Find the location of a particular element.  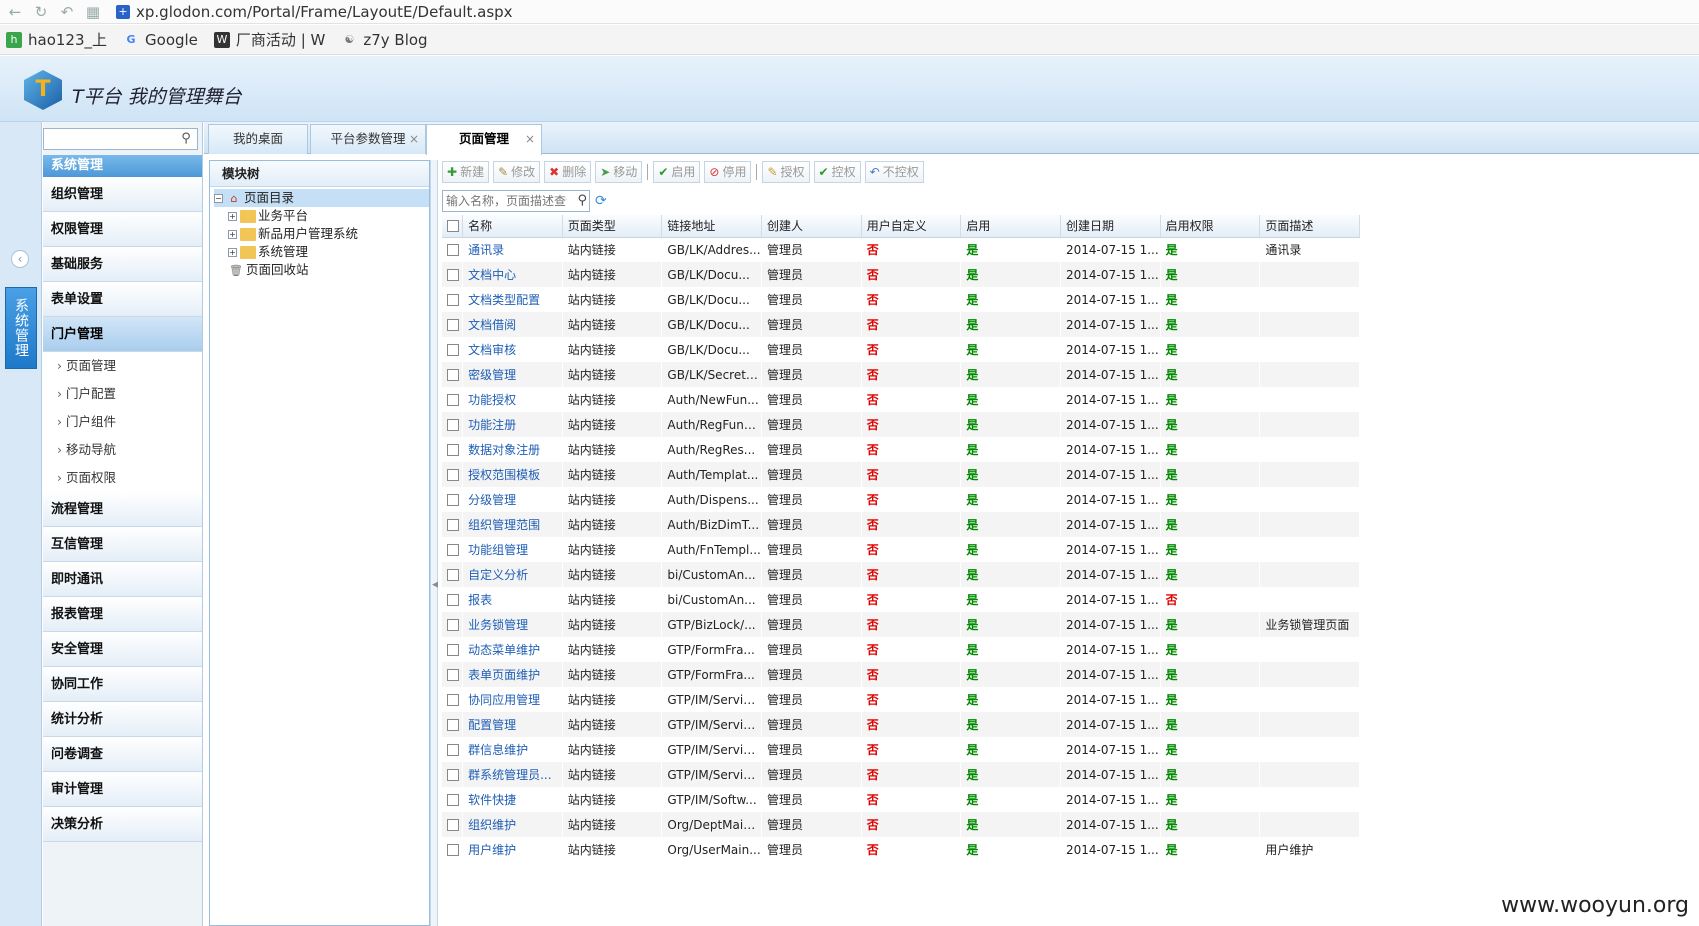

select-all-checkbox is located at coordinates (453, 226).